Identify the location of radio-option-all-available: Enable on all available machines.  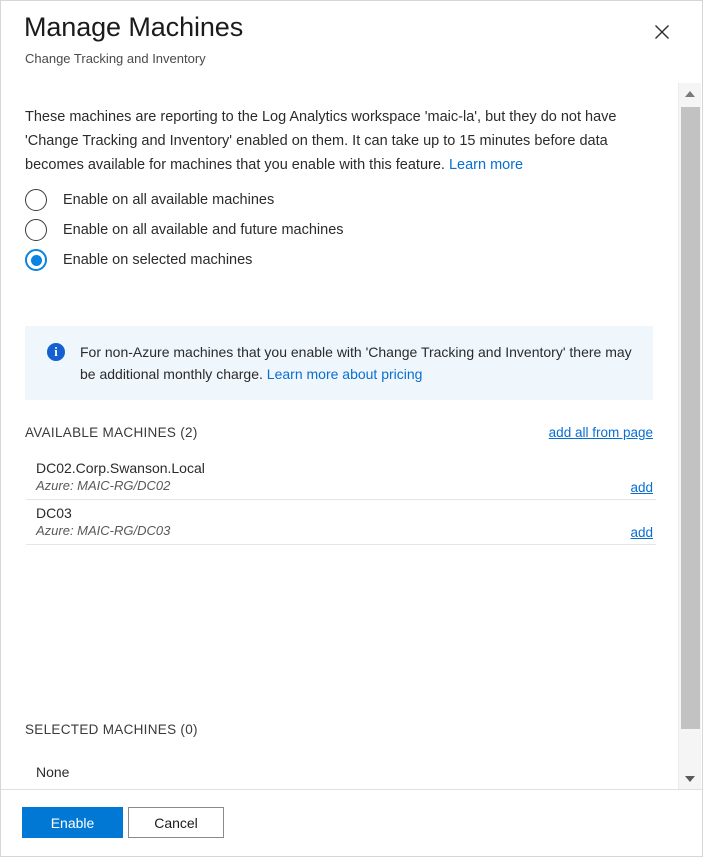
(184, 200).